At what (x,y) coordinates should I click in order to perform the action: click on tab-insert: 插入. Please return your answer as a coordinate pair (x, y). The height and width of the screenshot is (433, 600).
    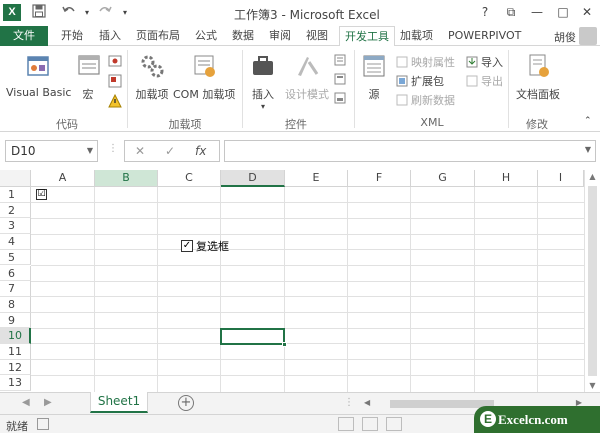
    Looking at the image, I should click on (110, 36).